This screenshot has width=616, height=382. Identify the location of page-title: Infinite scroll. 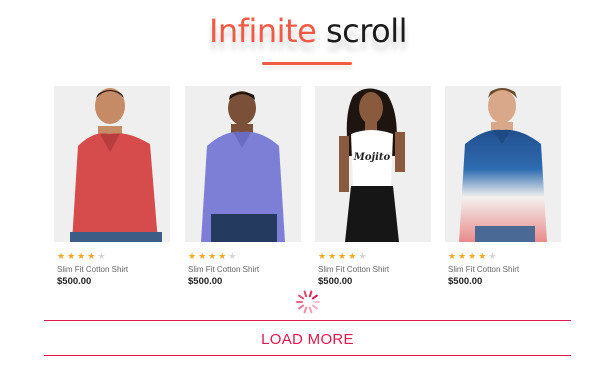
(308, 31).